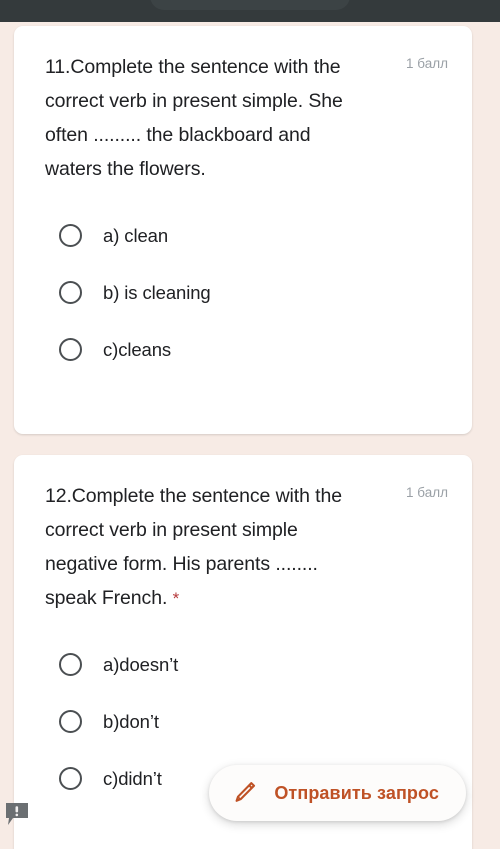 This screenshot has width=500, height=849. Describe the element at coordinates (132, 778) in the screenshot. I see `option-label: c)didn’t` at that location.